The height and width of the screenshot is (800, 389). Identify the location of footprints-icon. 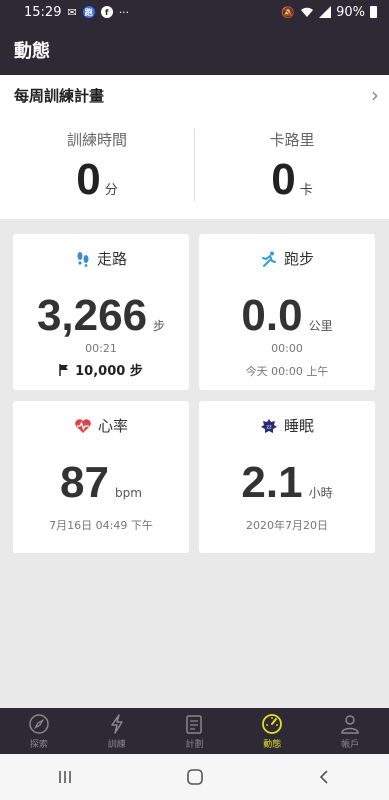
(83, 259).